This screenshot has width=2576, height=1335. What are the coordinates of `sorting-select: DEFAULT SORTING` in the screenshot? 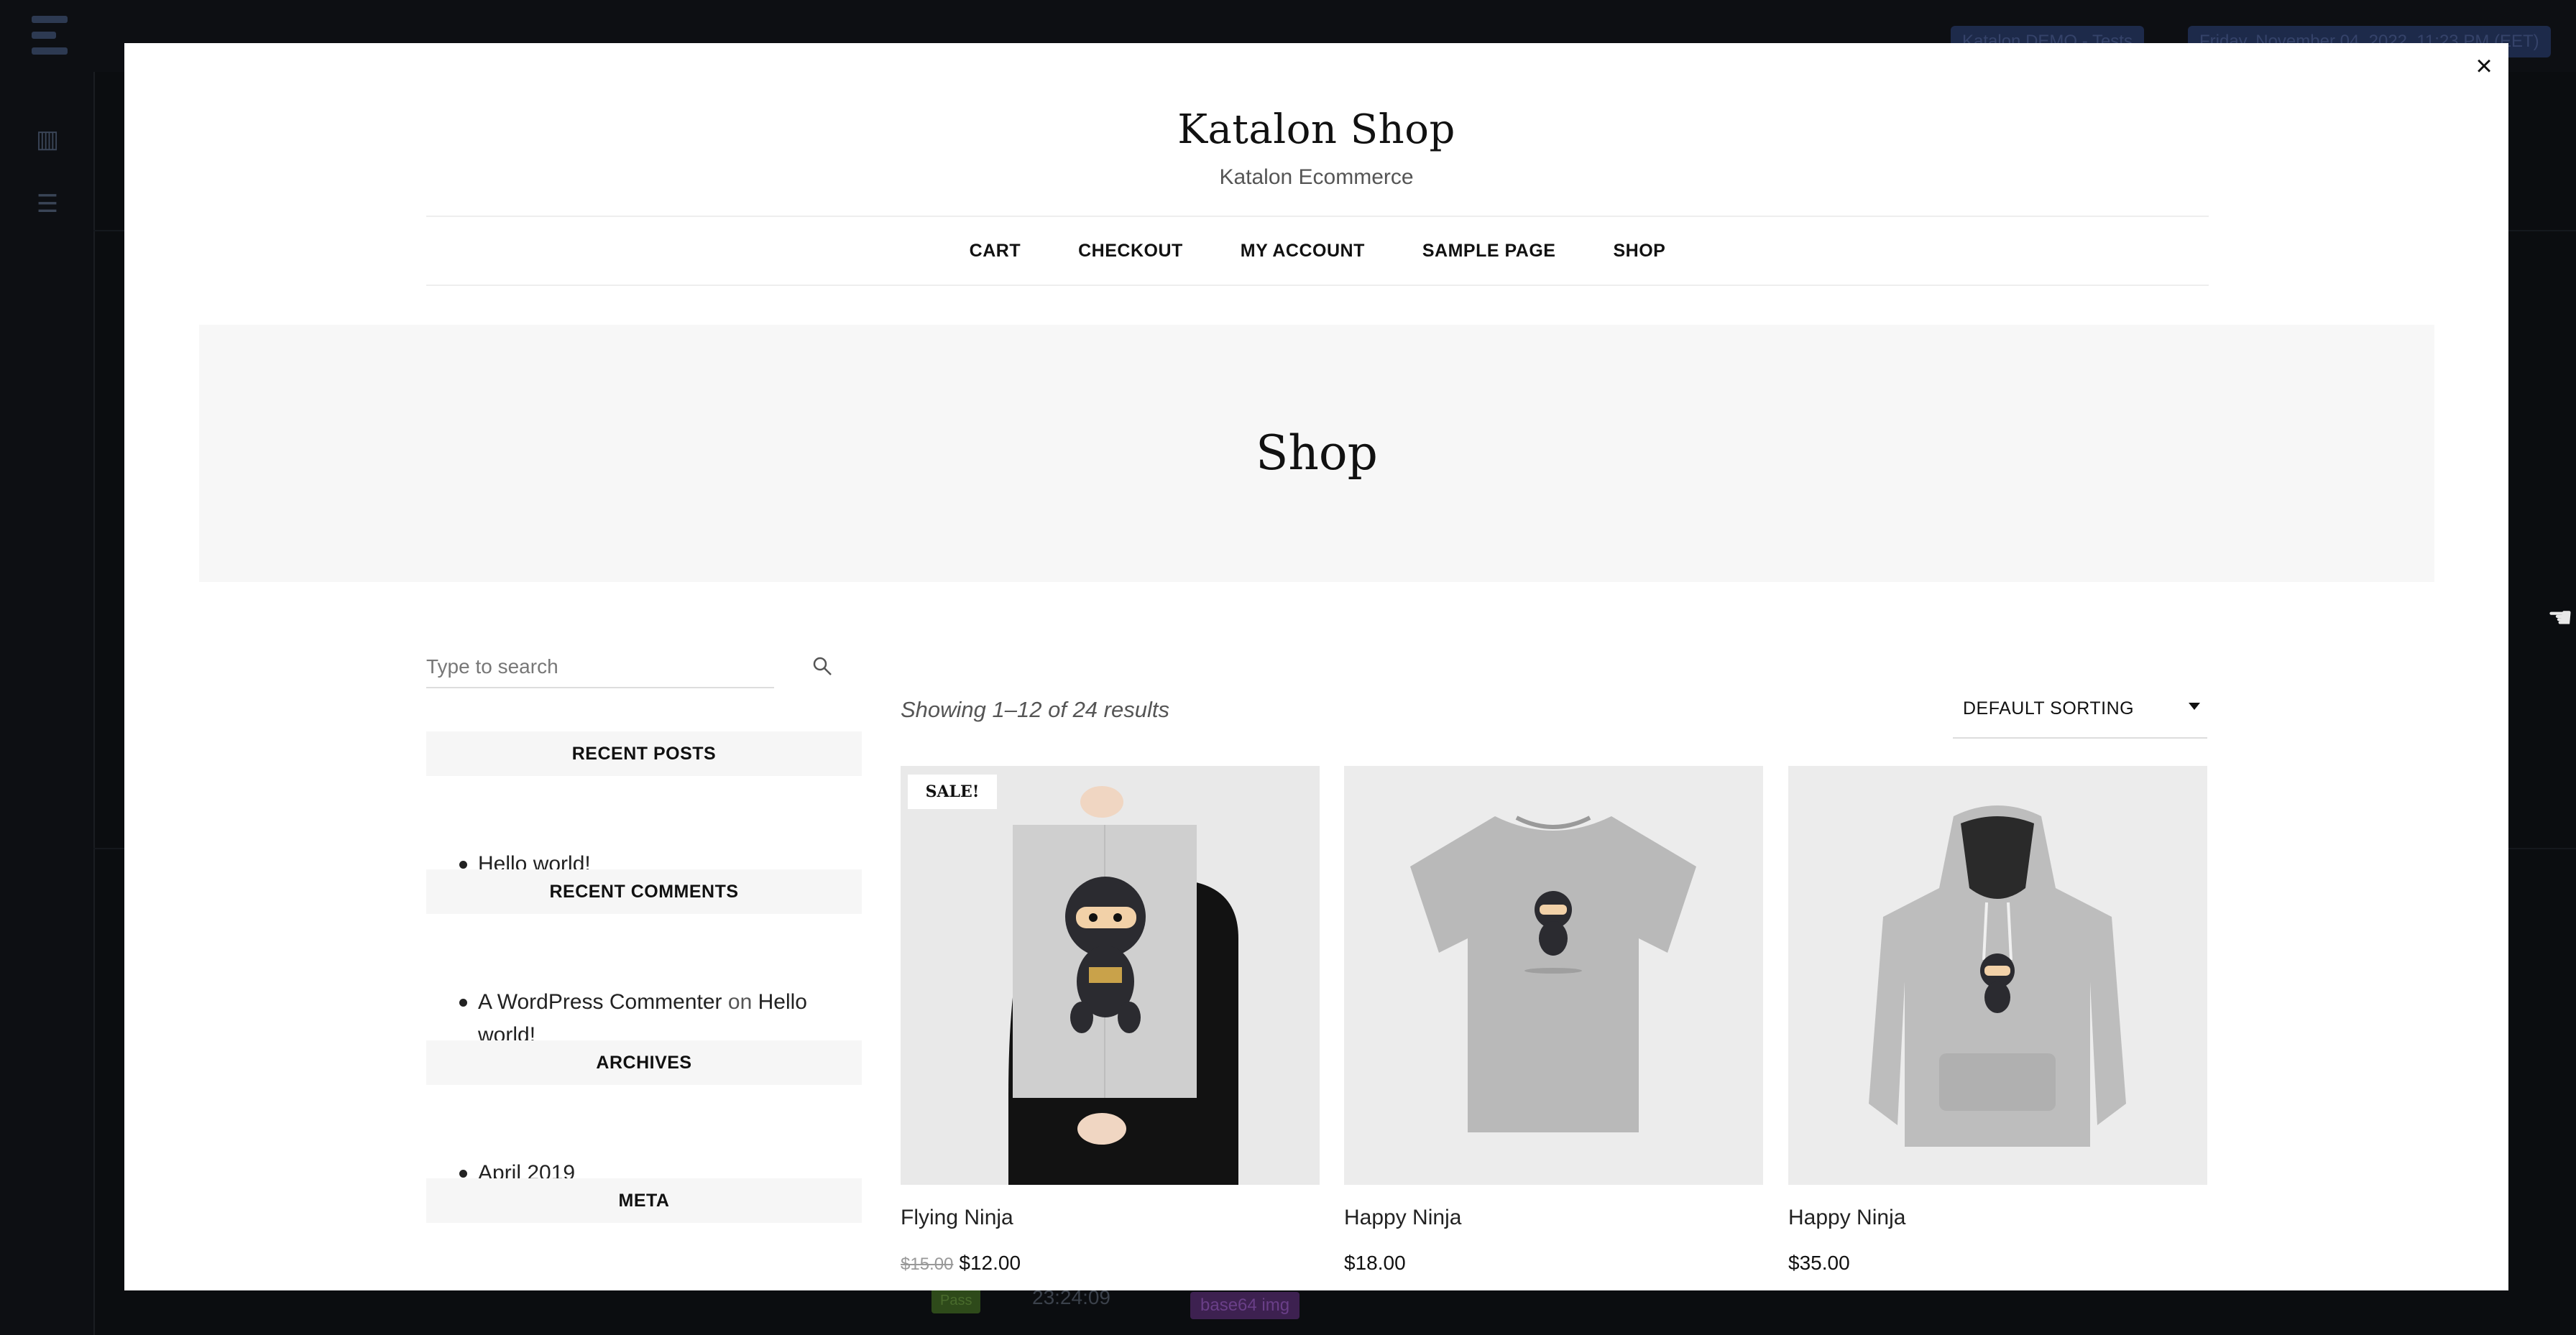 It's located at (2080, 714).